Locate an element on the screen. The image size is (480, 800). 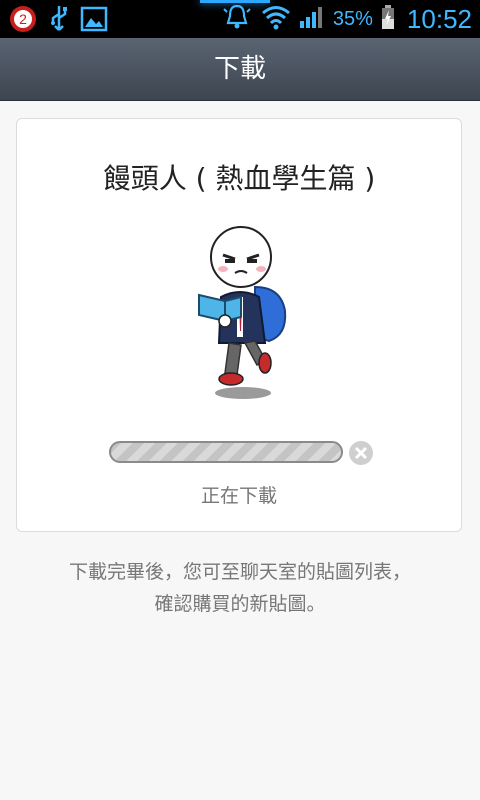
cancel-download-button is located at coordinates (361, 453).